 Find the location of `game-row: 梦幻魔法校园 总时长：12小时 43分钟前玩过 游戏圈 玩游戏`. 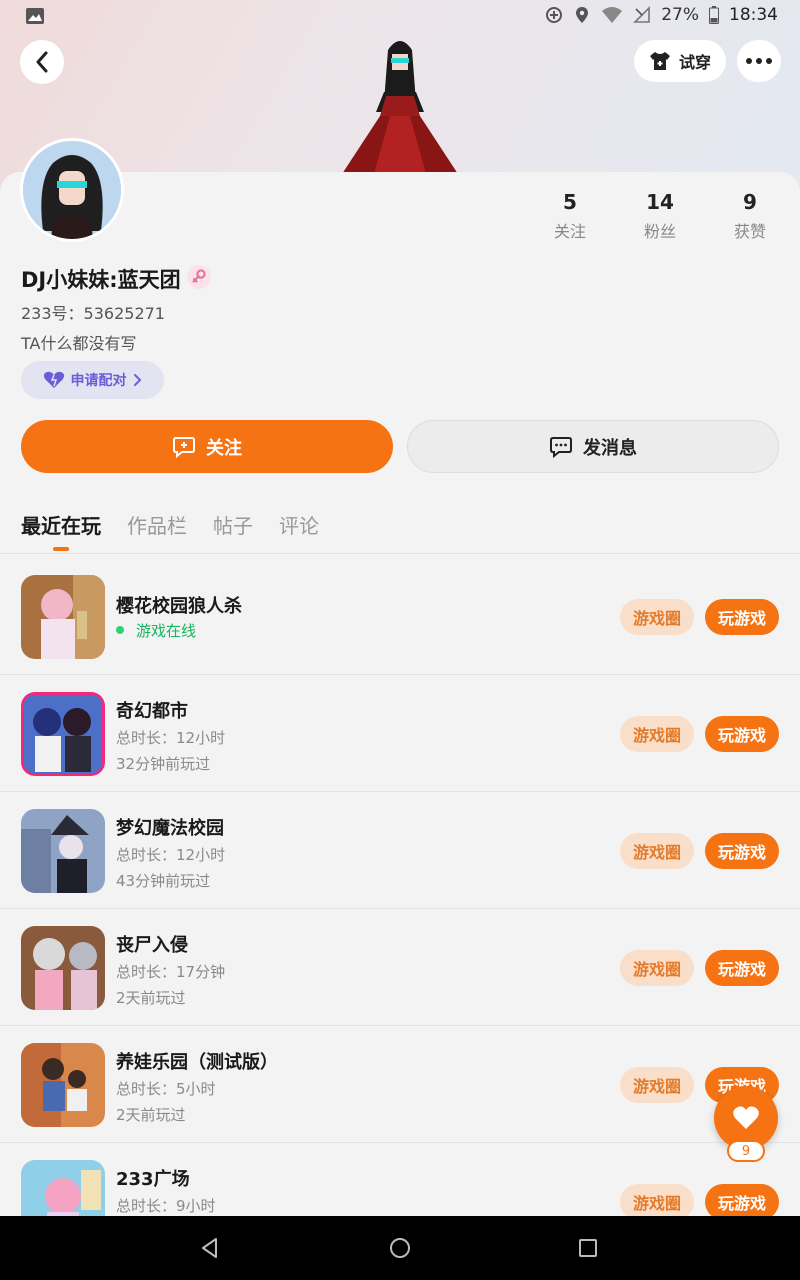

game-row: 梦幻魔法校园 总时长：12小时 43分钟前玩过 游戏圈 玩游戏 is located at coordinates (400, 850).